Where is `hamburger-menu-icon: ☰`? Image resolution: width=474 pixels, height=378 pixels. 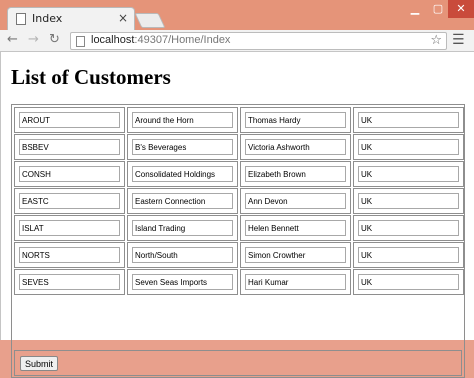
hamburger-menu-icon: ☰ is located at coordinates (458, 40).